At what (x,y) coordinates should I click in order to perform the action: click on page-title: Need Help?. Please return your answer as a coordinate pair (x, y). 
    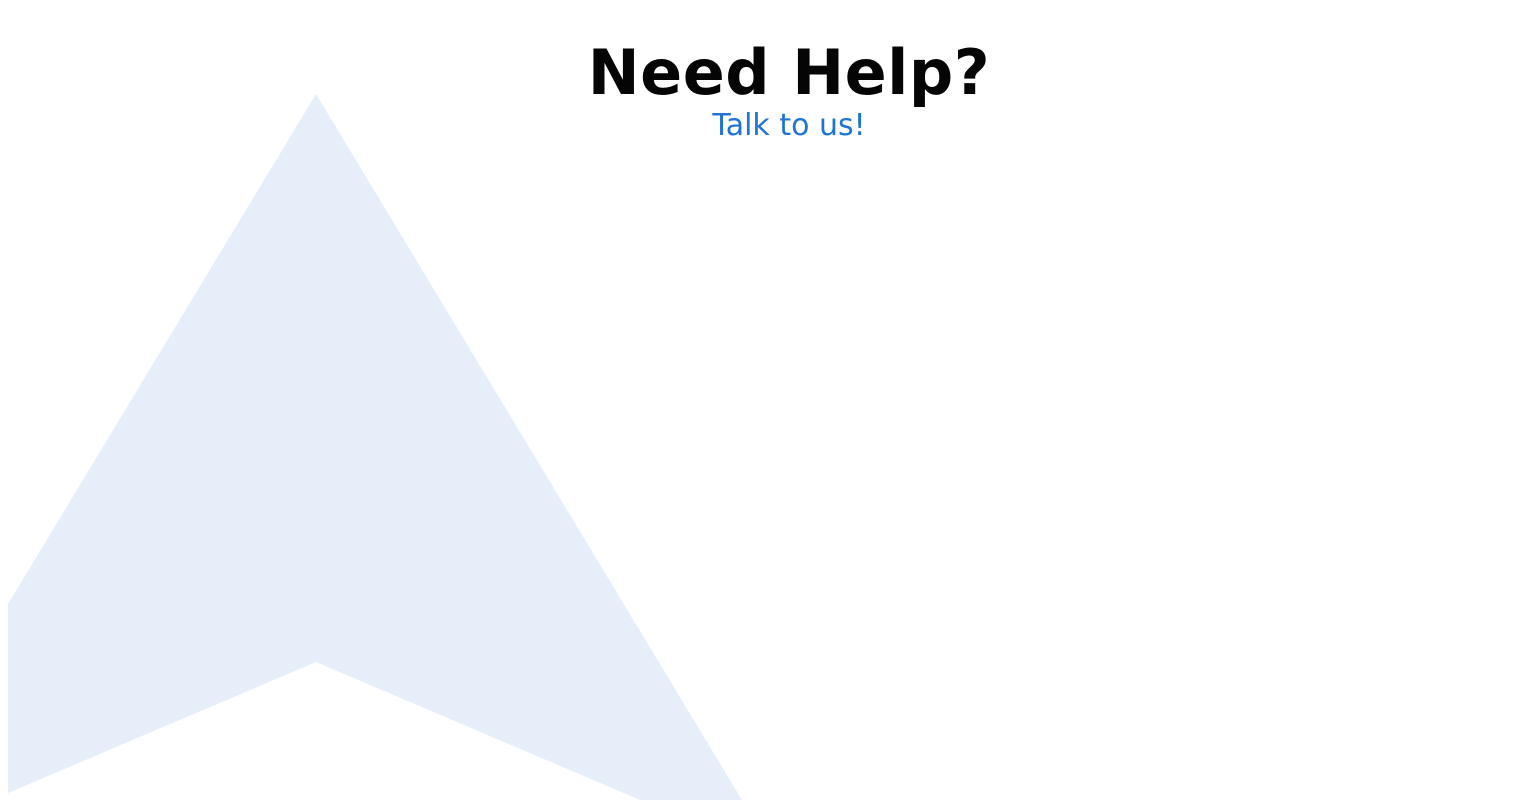
    Looking at the image, I should click on (789, 72).